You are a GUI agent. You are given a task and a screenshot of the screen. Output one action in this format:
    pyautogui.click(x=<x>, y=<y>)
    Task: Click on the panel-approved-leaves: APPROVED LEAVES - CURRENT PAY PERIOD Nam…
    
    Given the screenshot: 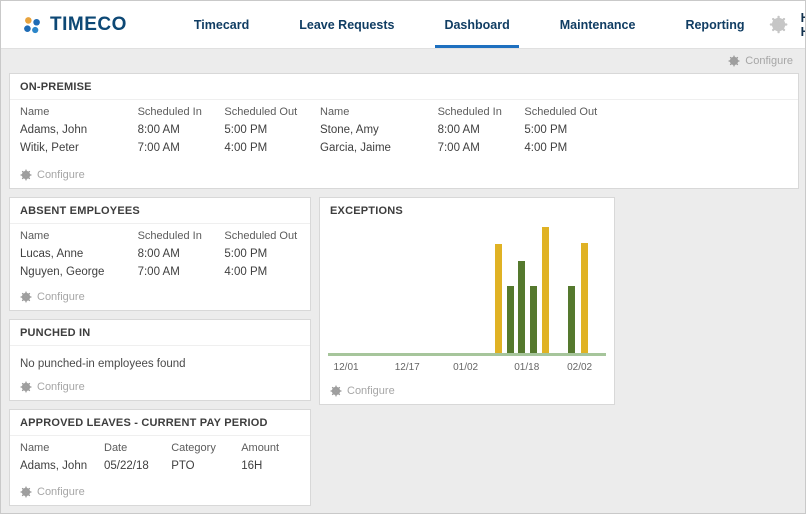 What is the action you would take?
    pyautogui.click(x=160, y=457)
    